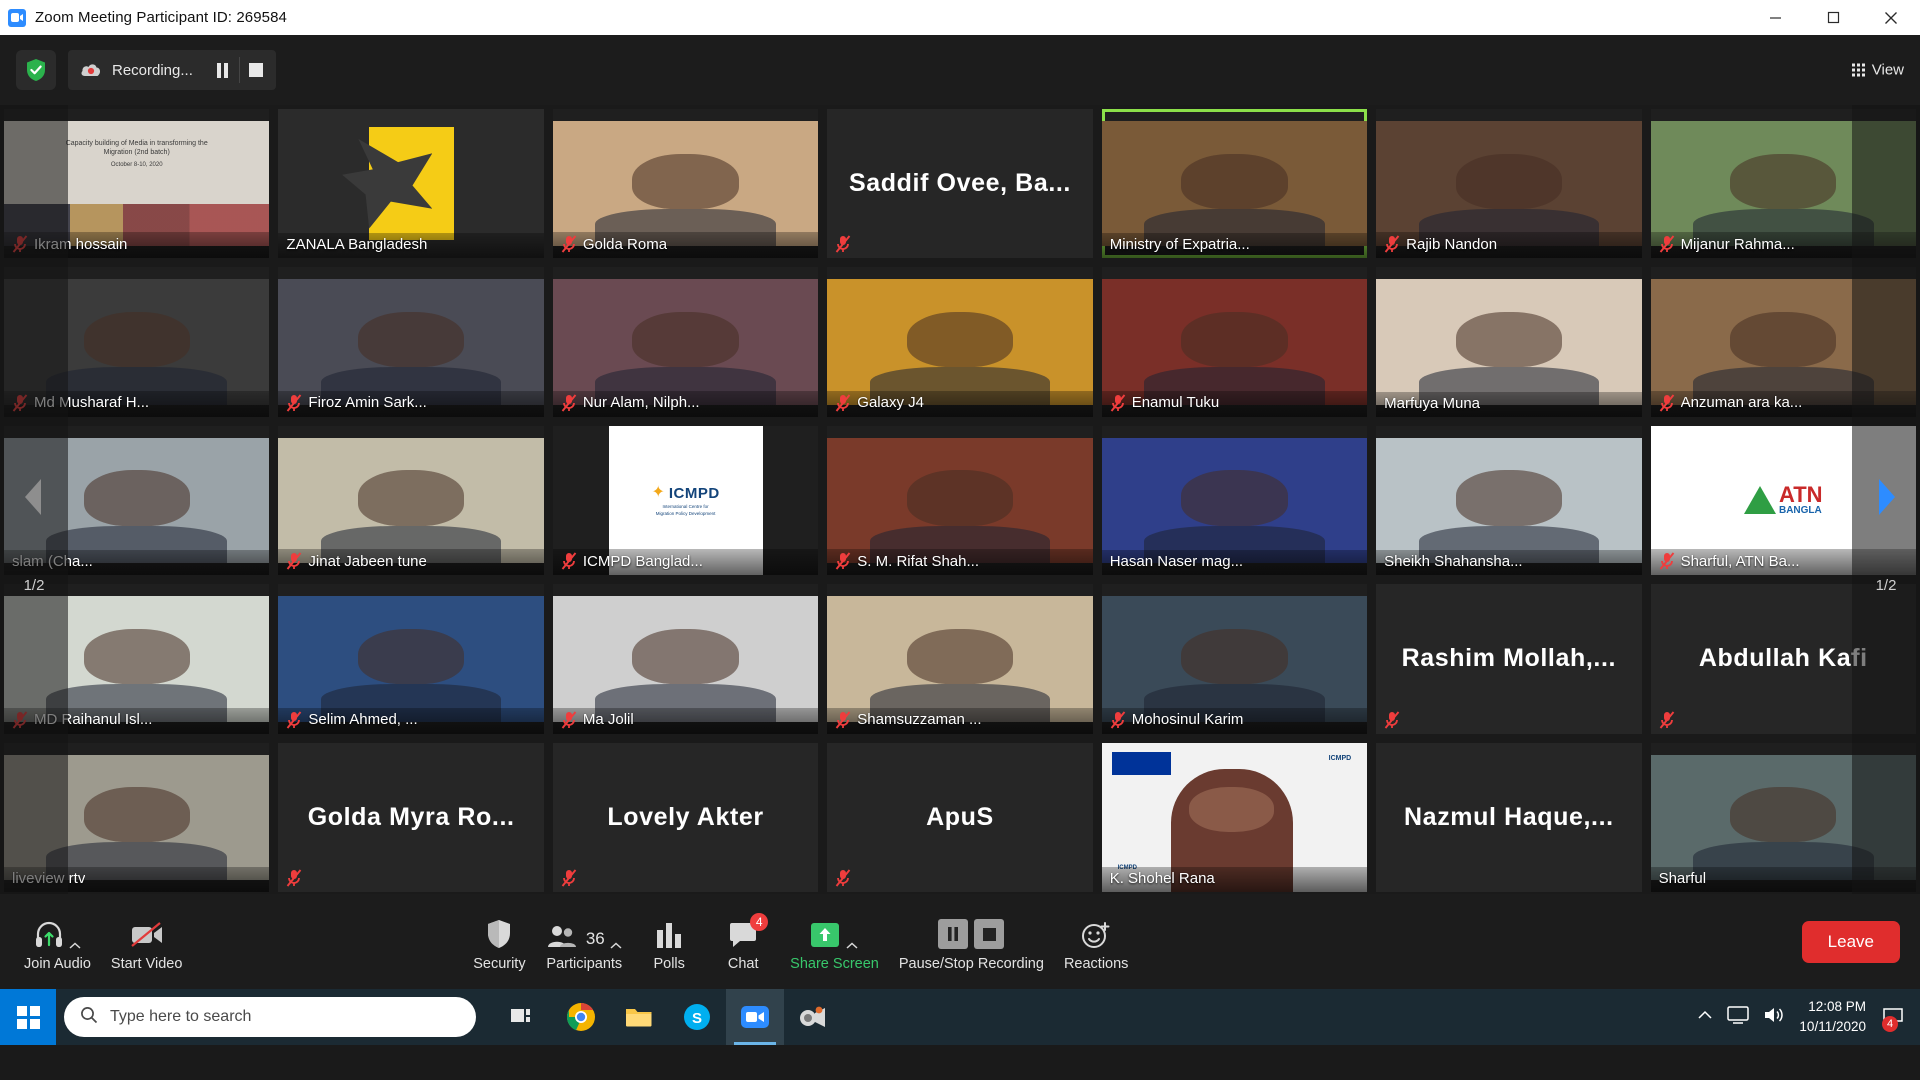  Describe the element at coordinates (989, 934) in the screenshot. I see `stop-icon` at that location.